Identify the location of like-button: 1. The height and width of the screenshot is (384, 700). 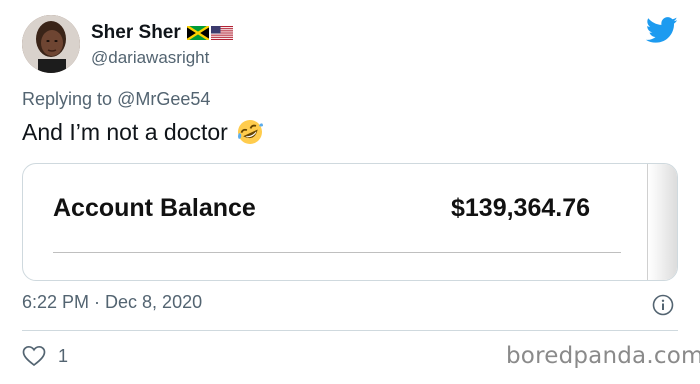
(45, 356).